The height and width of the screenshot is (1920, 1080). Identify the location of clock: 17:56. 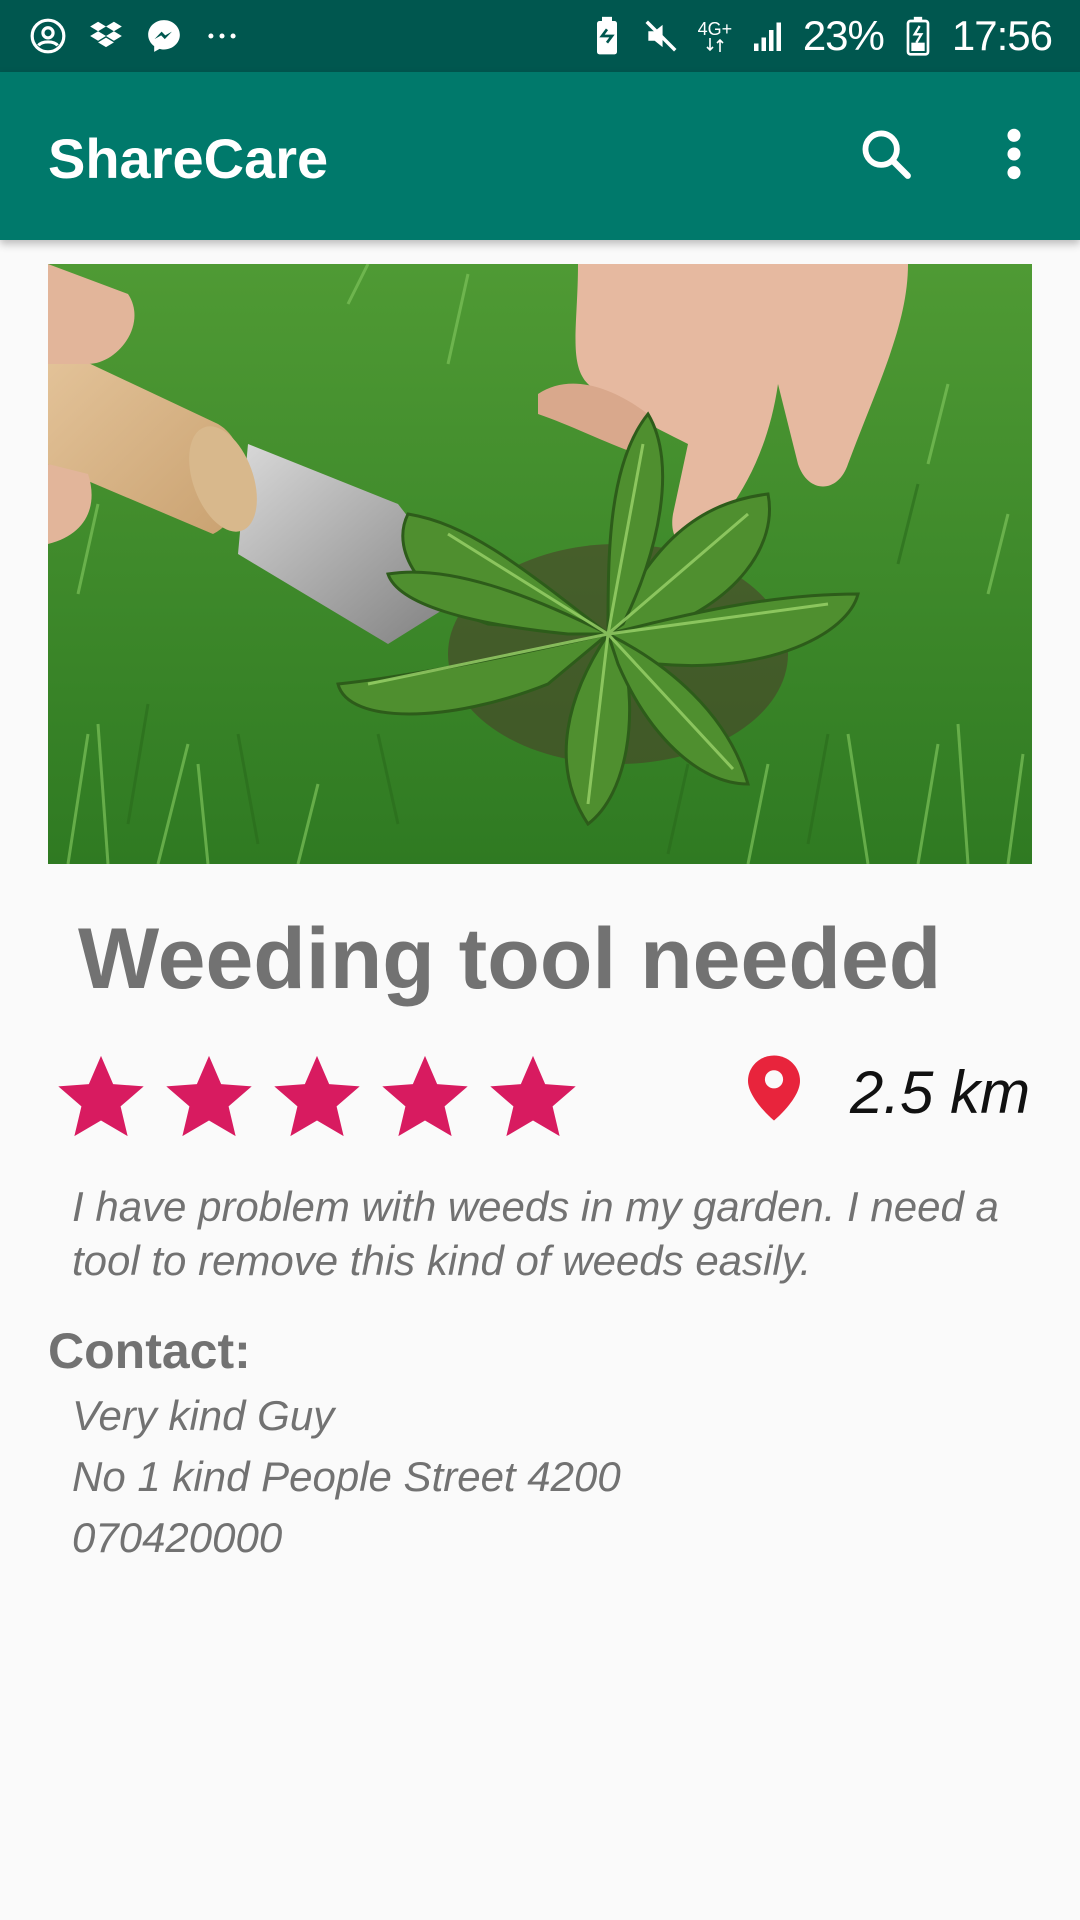
(1002, 35).